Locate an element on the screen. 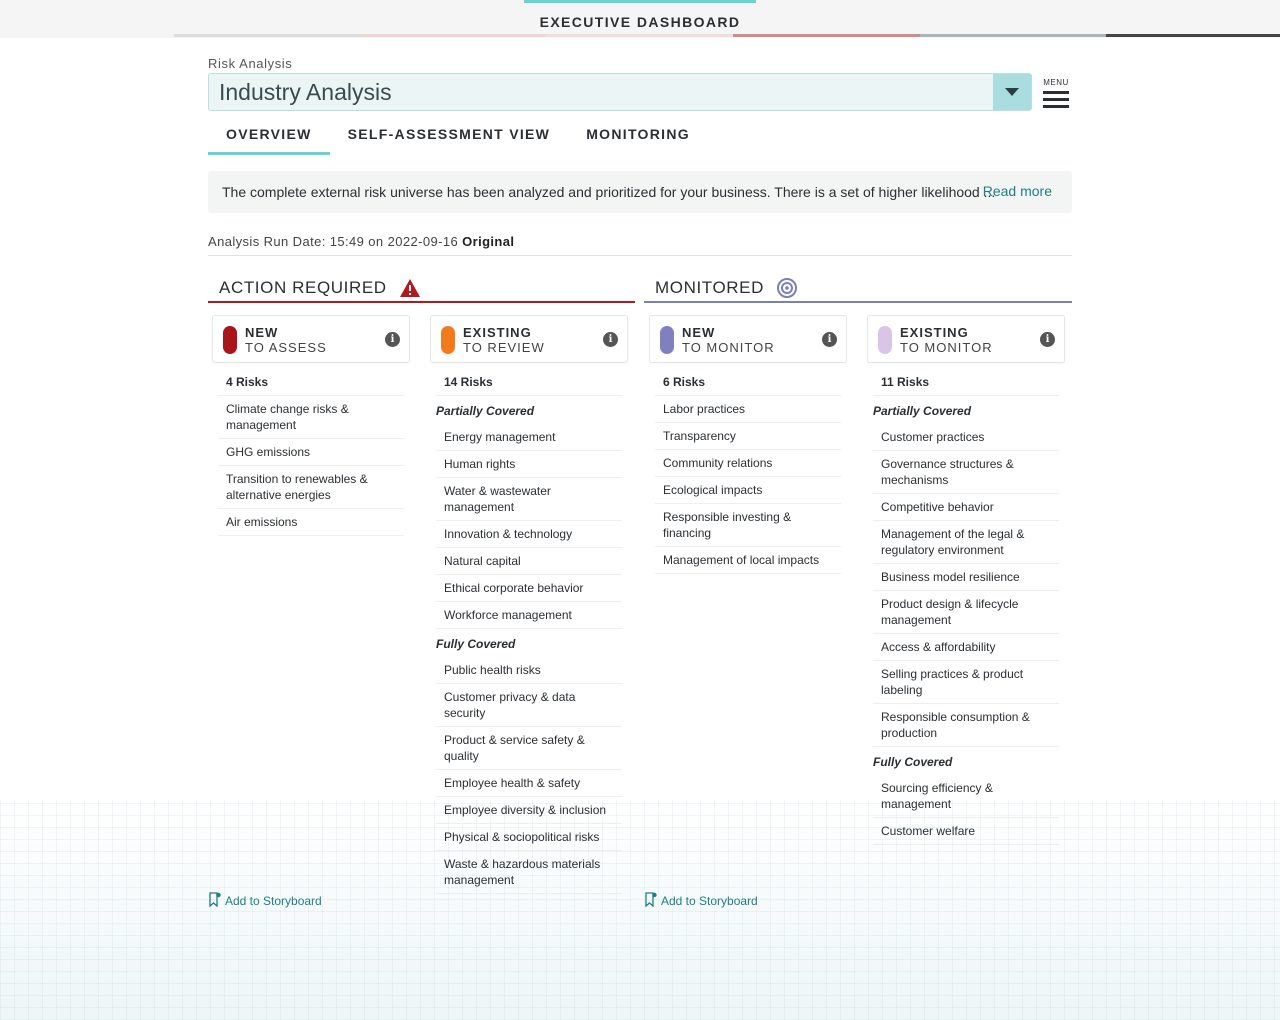 The height and width of the screenshot is (1020, 1280). section-monitored: MONITORED is located at coordinates (858, 289).